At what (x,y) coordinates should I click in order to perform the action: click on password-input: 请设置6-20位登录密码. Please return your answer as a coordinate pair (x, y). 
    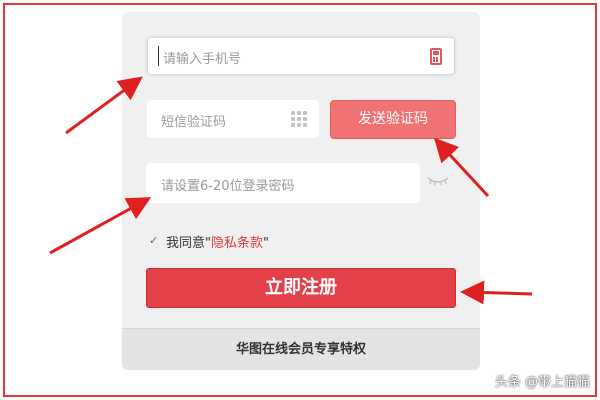
    Looking at the image, I should click on (283, 183).